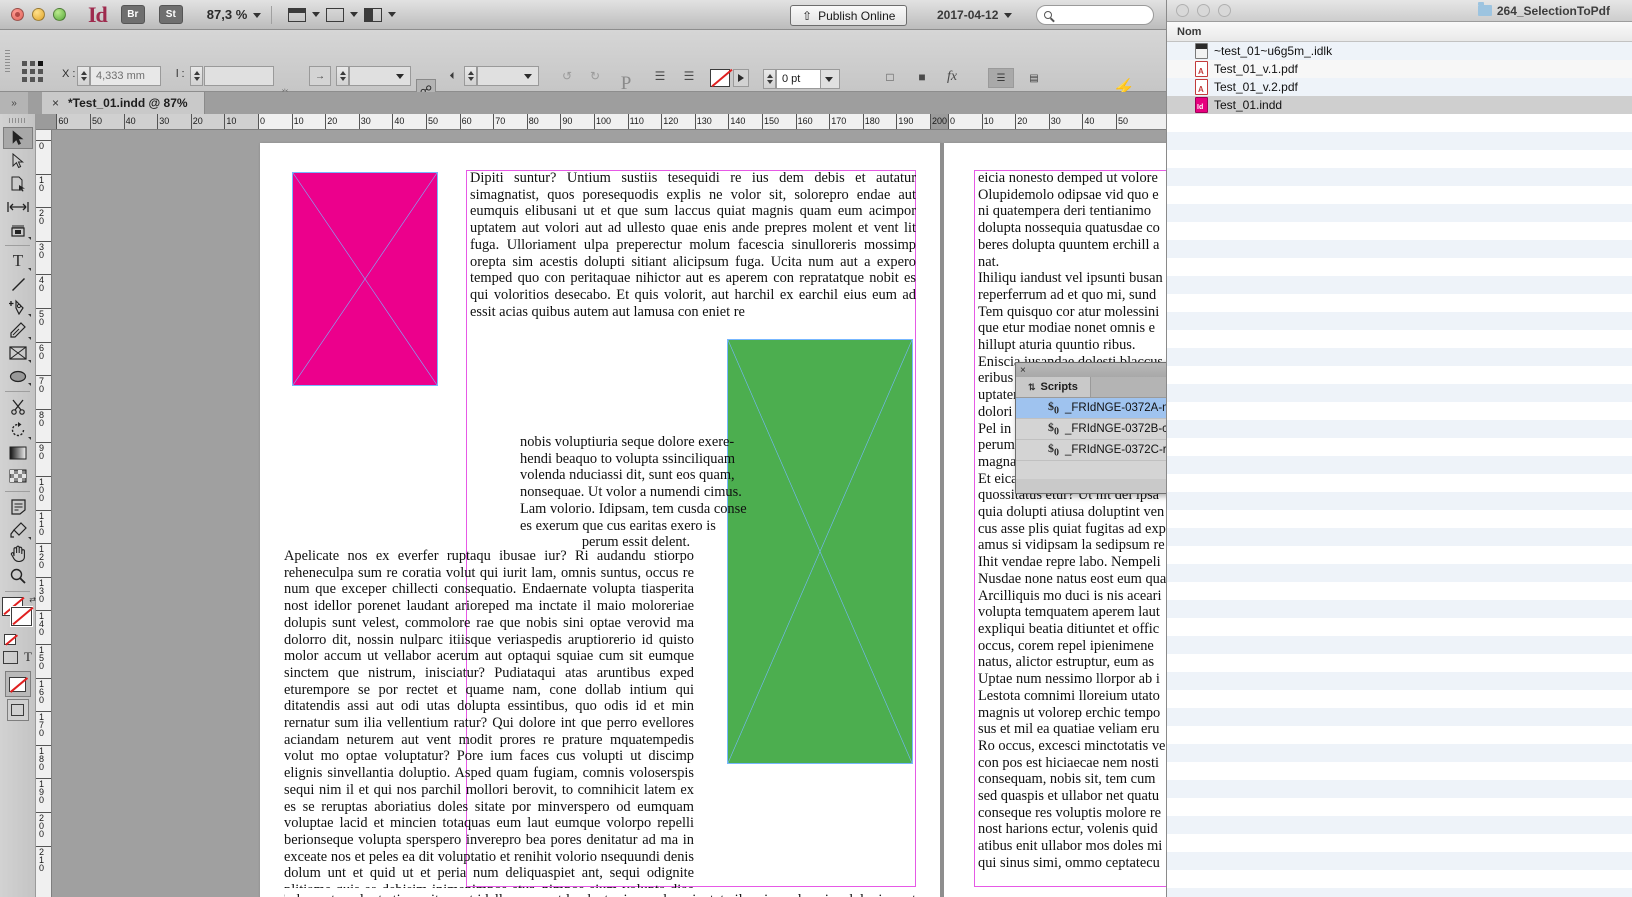 This screenshot has height=897, width=1632. What do you see at coordinates (772, 121) in the screenshot?
I see `ruler-label: 150` at bounding box center [772, 121].